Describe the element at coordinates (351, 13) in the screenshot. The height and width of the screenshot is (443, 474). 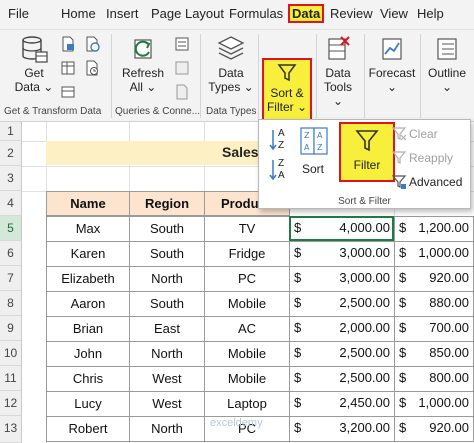
I see `menu-review: Review` at that location.